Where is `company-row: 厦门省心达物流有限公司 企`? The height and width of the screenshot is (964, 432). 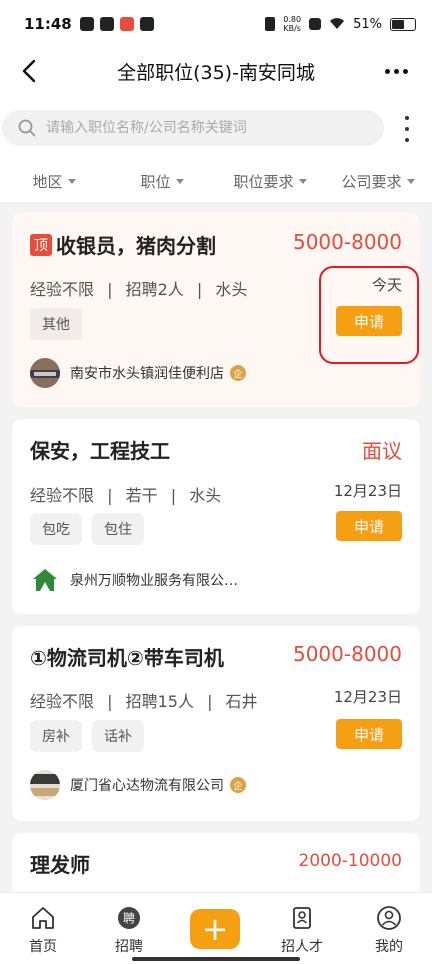 company-row: 厦门省心达物流有限公司 企 is located at coordinates (138, 785).